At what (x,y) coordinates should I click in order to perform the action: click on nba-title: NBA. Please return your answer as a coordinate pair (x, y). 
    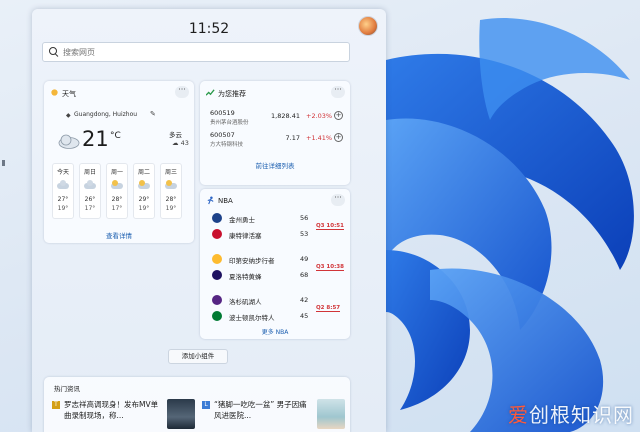
    Looking at the image, I should click on (225, 201).